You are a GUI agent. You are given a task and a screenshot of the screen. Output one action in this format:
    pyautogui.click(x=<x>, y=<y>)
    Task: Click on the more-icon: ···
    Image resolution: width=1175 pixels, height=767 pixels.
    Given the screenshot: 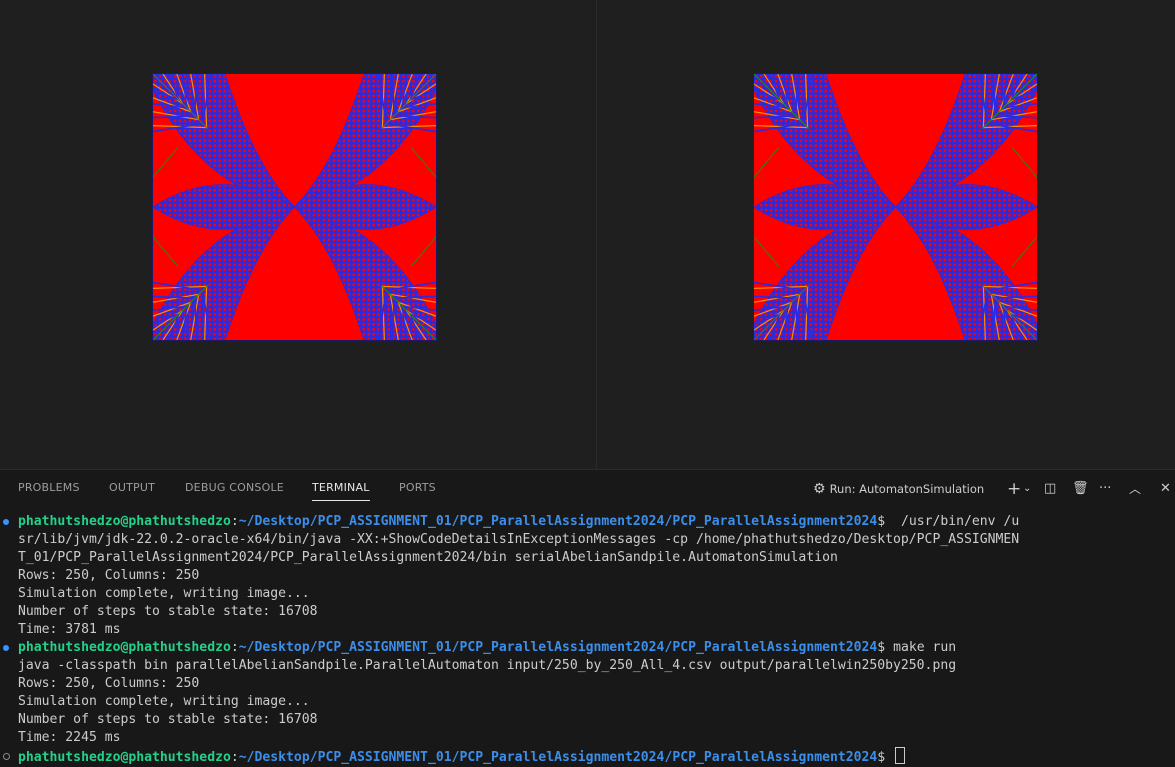 What is the action you would take?
    pyautogui.click(x=1105, y=489)
    